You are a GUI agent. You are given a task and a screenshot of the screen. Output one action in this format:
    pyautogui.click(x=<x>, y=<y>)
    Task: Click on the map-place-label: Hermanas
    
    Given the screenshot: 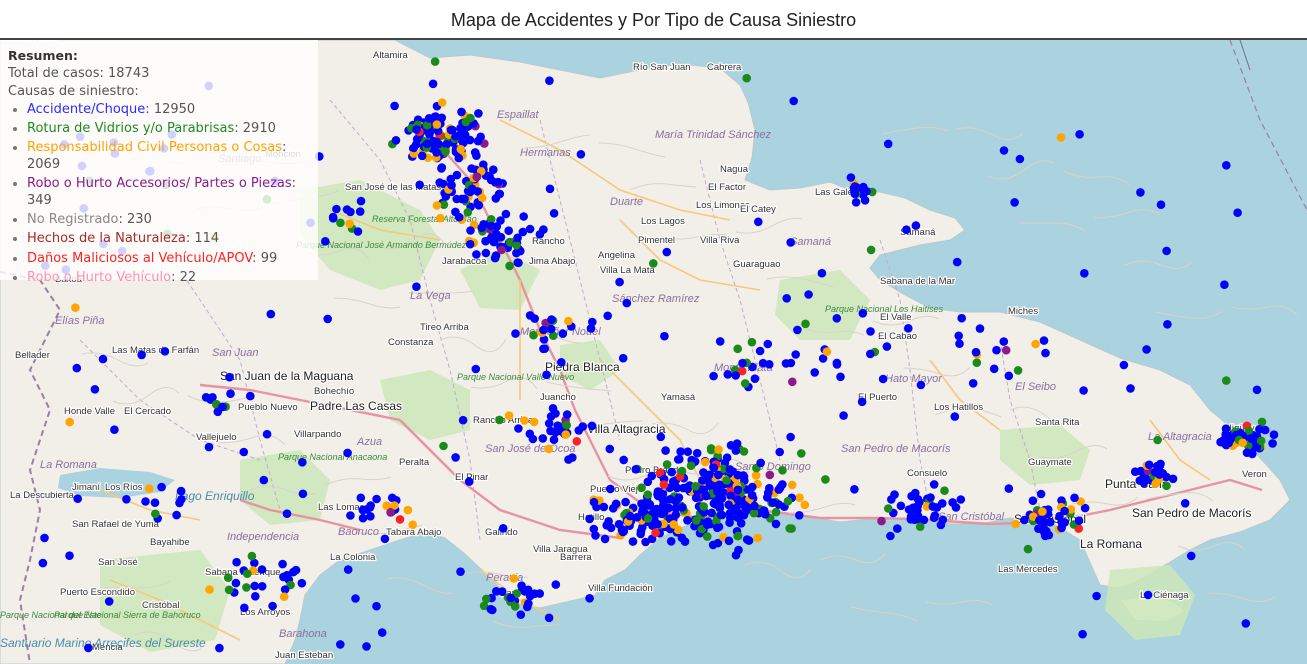 What is the action you would take?
    pyautogui.click(x=545, y=153)
    